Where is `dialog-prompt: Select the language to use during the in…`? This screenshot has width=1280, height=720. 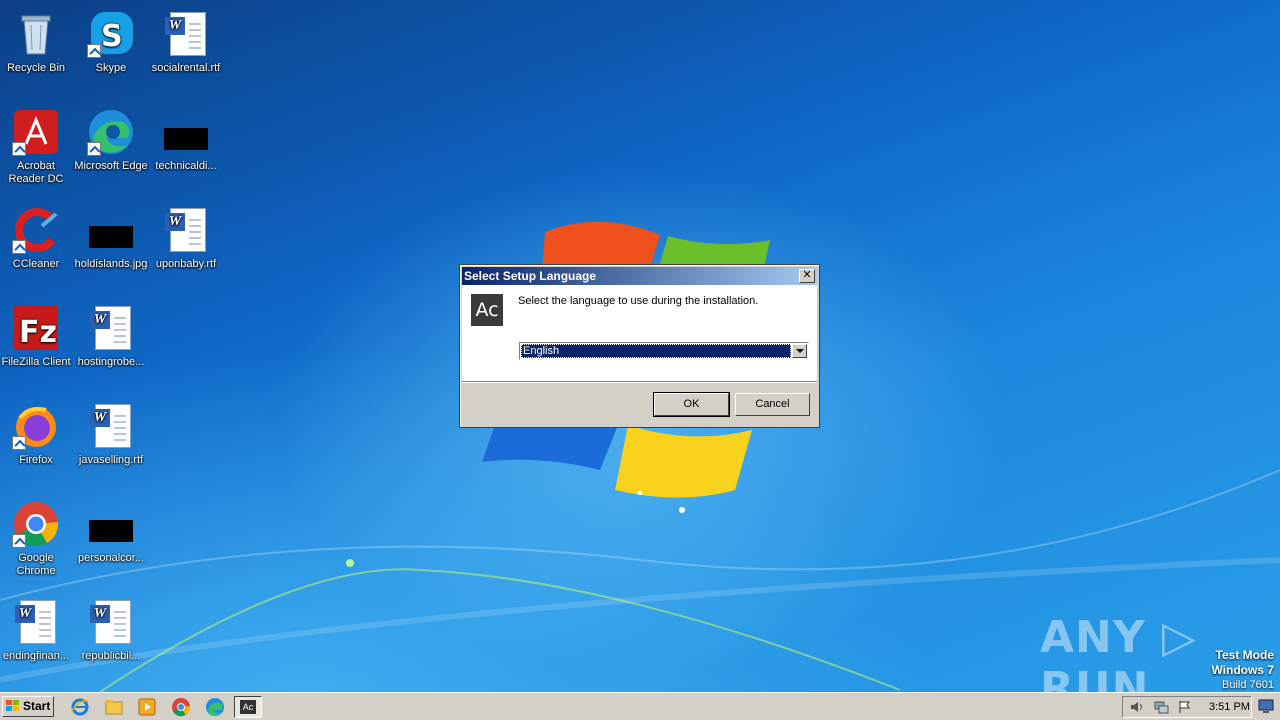 dialog-prompt: Select the language to use during the in… is located at coordinates (638, 301).